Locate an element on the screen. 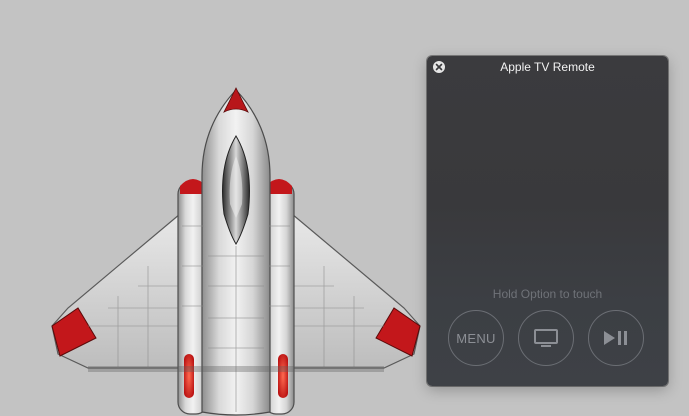 The image size is (689, 416). tv-home-button is located at coordinates (546, 338).